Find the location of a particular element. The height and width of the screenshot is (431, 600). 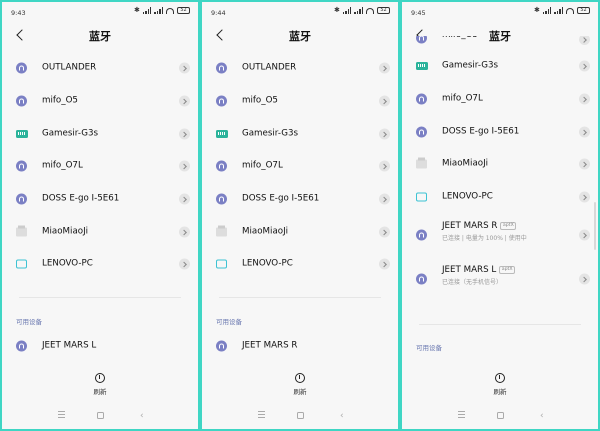

device-name: OUTLANDER is located at coordinates (269, 67).